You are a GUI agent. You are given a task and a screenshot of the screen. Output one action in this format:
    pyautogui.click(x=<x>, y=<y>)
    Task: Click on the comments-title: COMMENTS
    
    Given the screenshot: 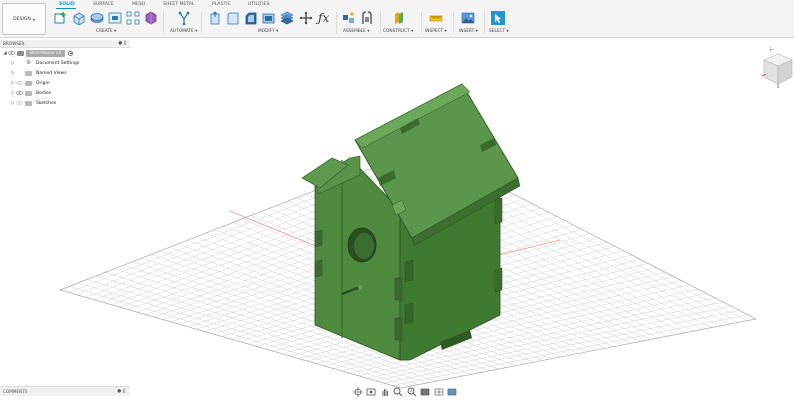 What is the action you would take?
    pyautogui.click(x=15, y=391)
    